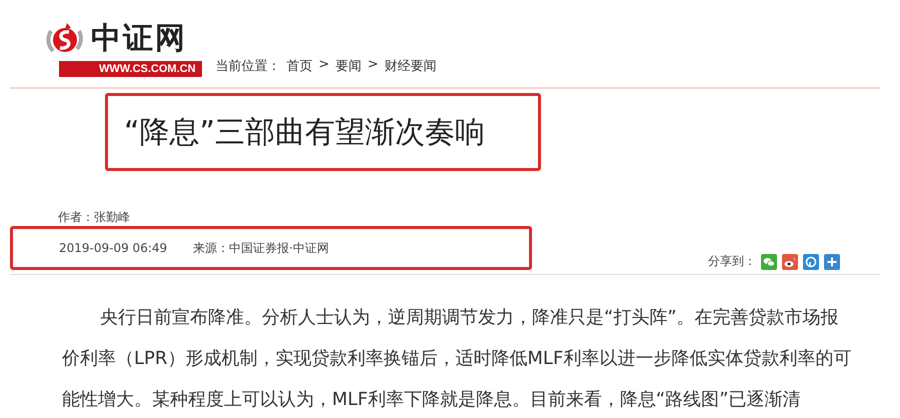 This screenshot has height=418, width=900. Describe the element at coordinates (248, 66) in the screenshot. I see `breadcrumb-label: 当前位置：` at that location.